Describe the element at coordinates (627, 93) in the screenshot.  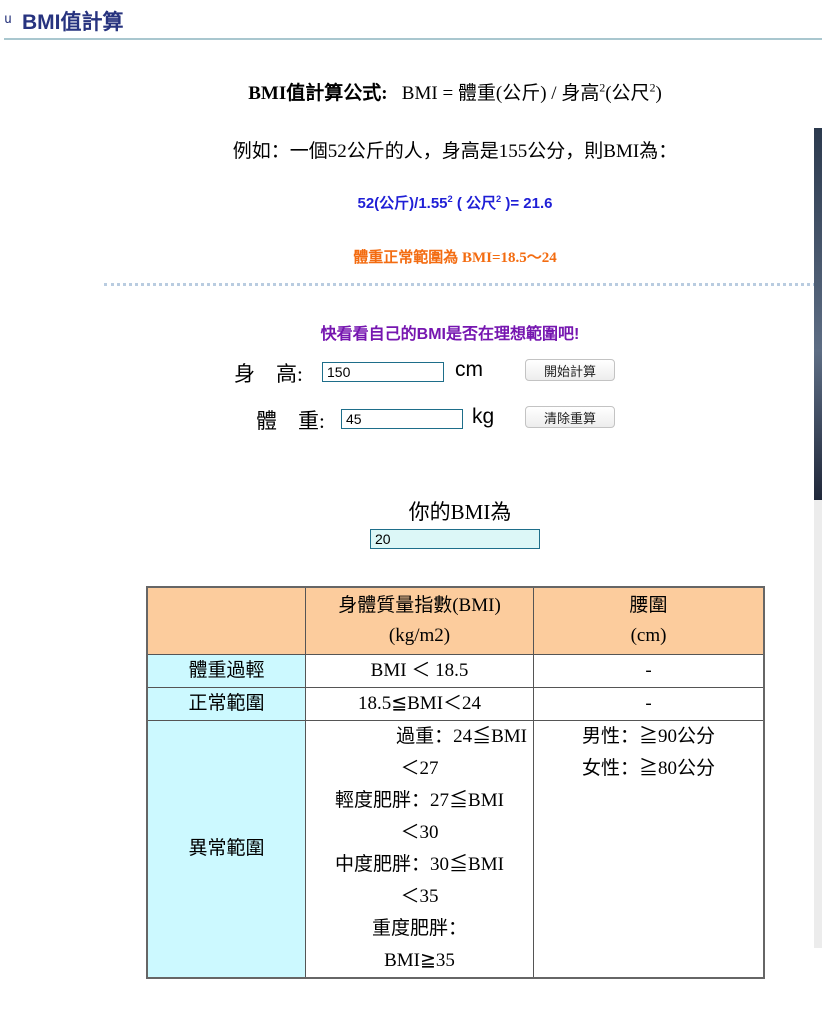
I see `formula-text-mid: (公尺` at that location.